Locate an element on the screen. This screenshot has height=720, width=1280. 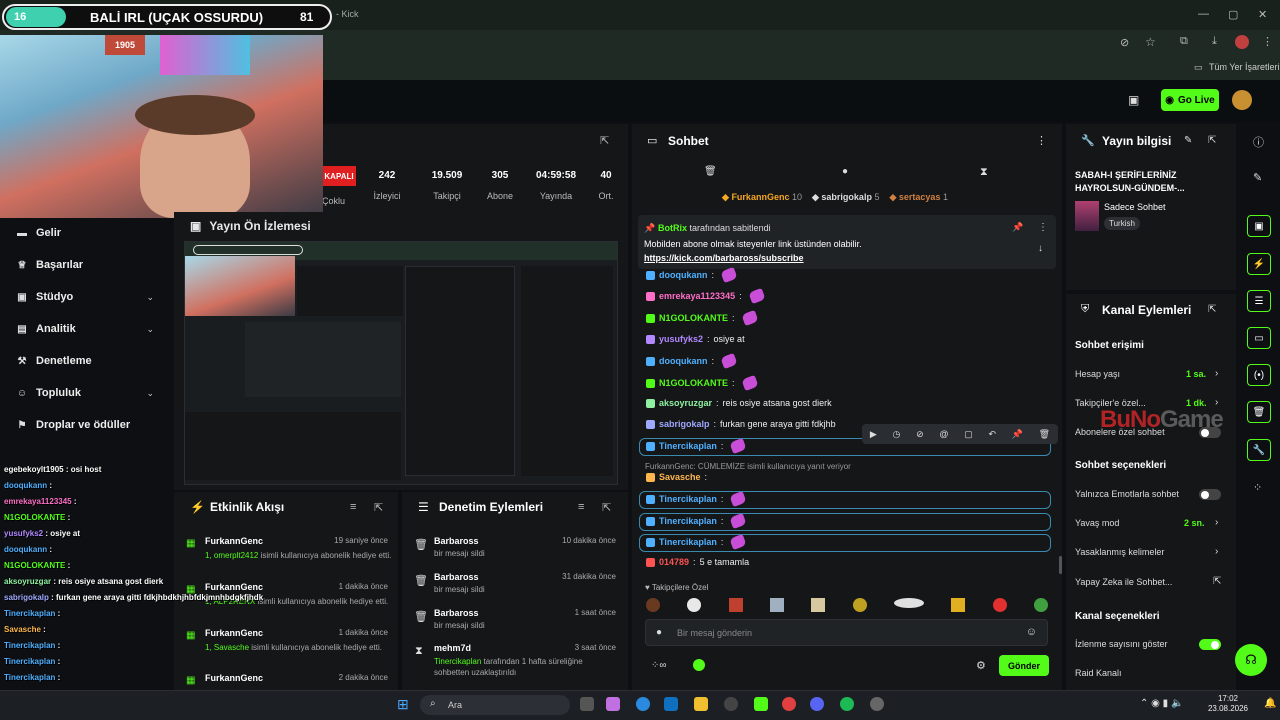
emote-only-toggle is located at coordinates (1210, 494).